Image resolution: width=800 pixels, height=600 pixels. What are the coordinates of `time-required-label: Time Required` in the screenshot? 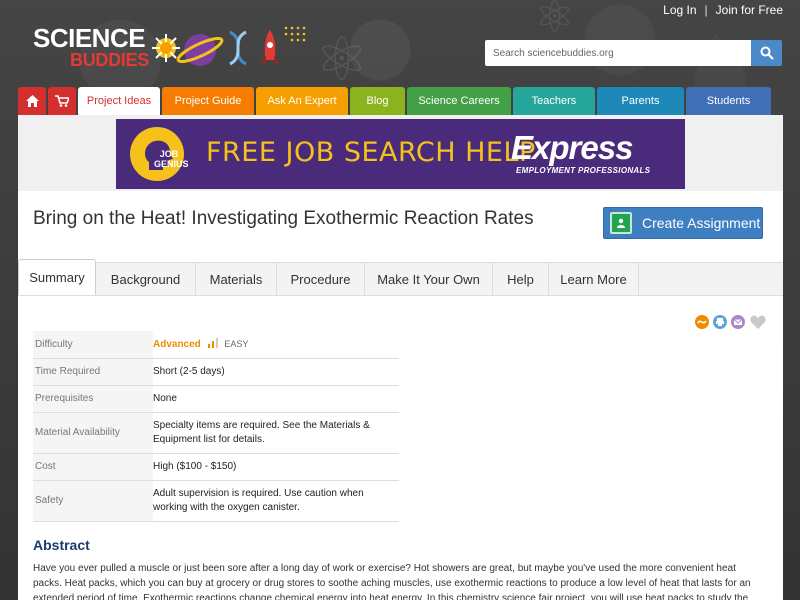 It's located at (93, 372).